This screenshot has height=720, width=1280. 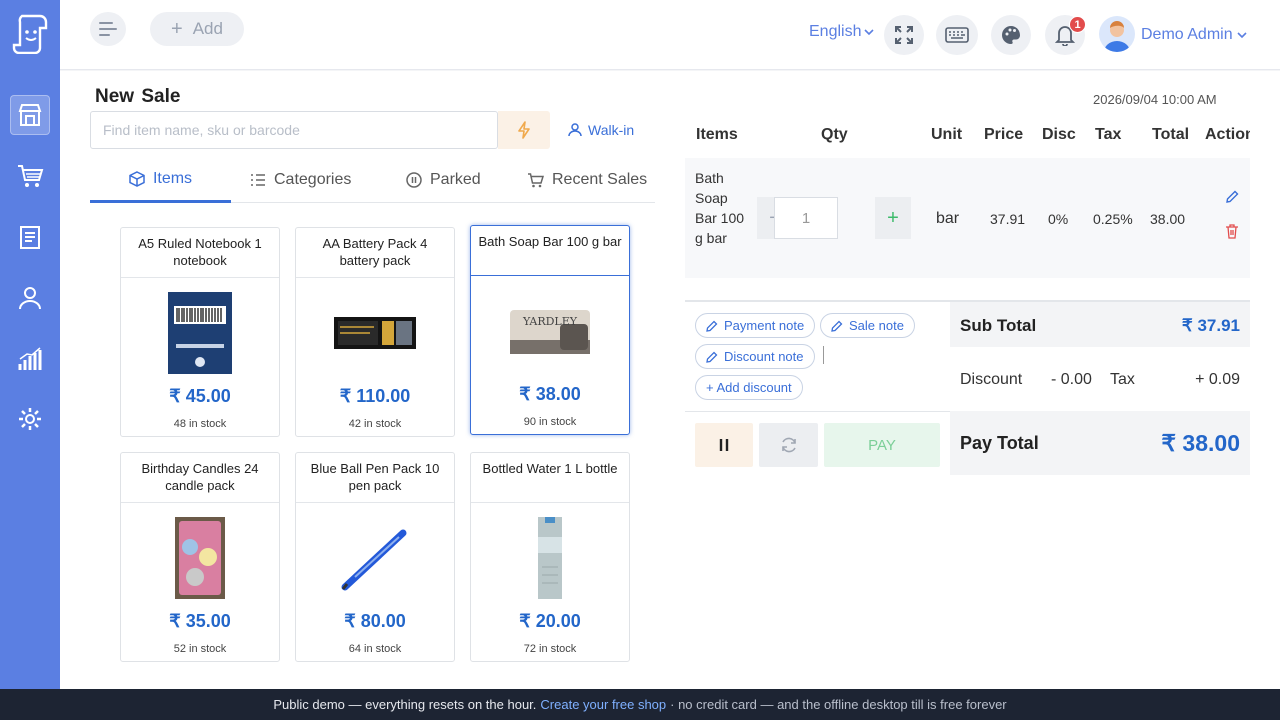 I want to click on product-image: YARDLEY, so click(x=550, y=332).